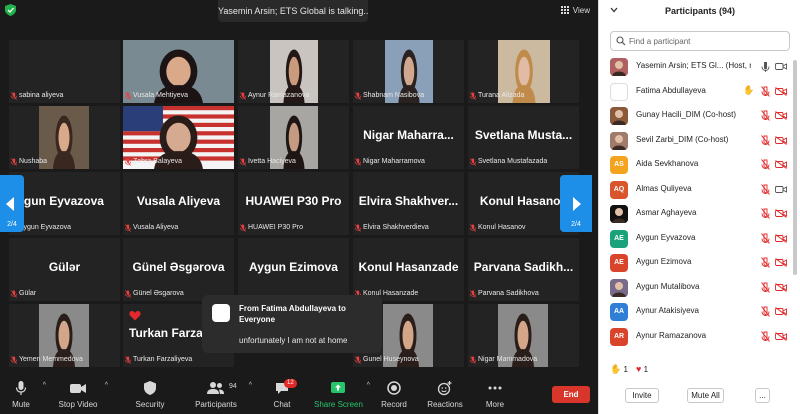 The height and width of the screenshot is (414, 800). I want to click on chat-button: Chat 12, so click(283, 395).